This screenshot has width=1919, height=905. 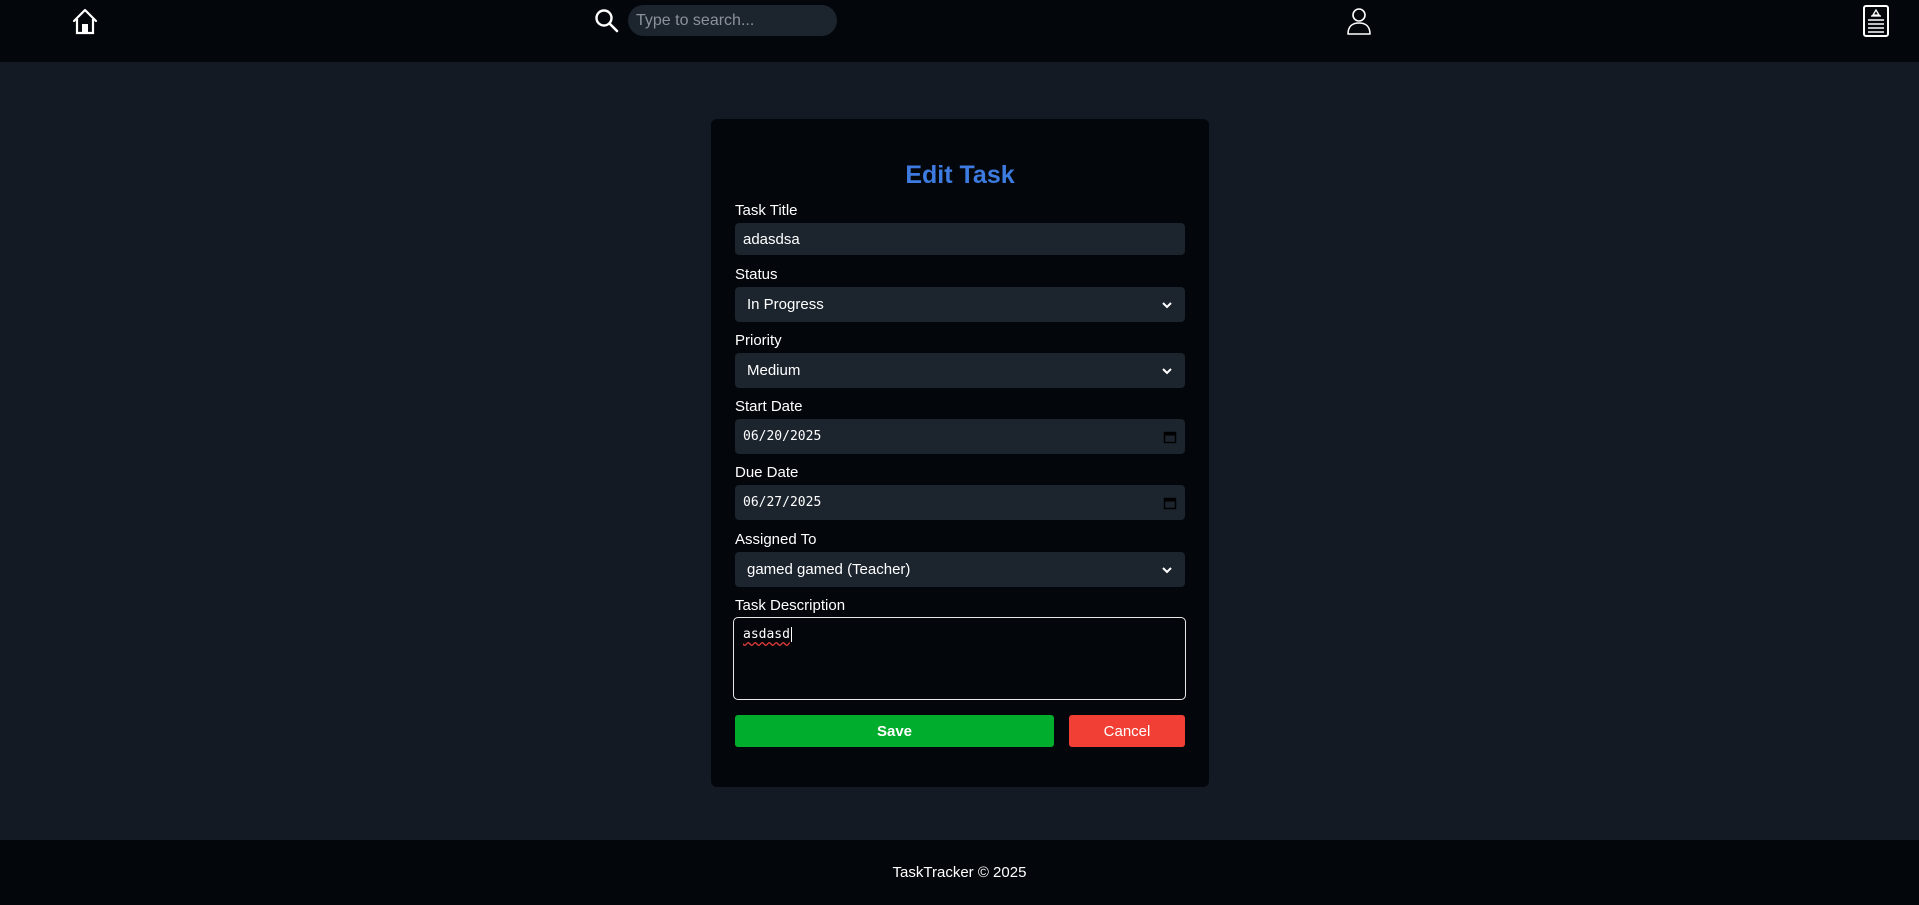 I want to click on search-input, so click(x=732, y=20).